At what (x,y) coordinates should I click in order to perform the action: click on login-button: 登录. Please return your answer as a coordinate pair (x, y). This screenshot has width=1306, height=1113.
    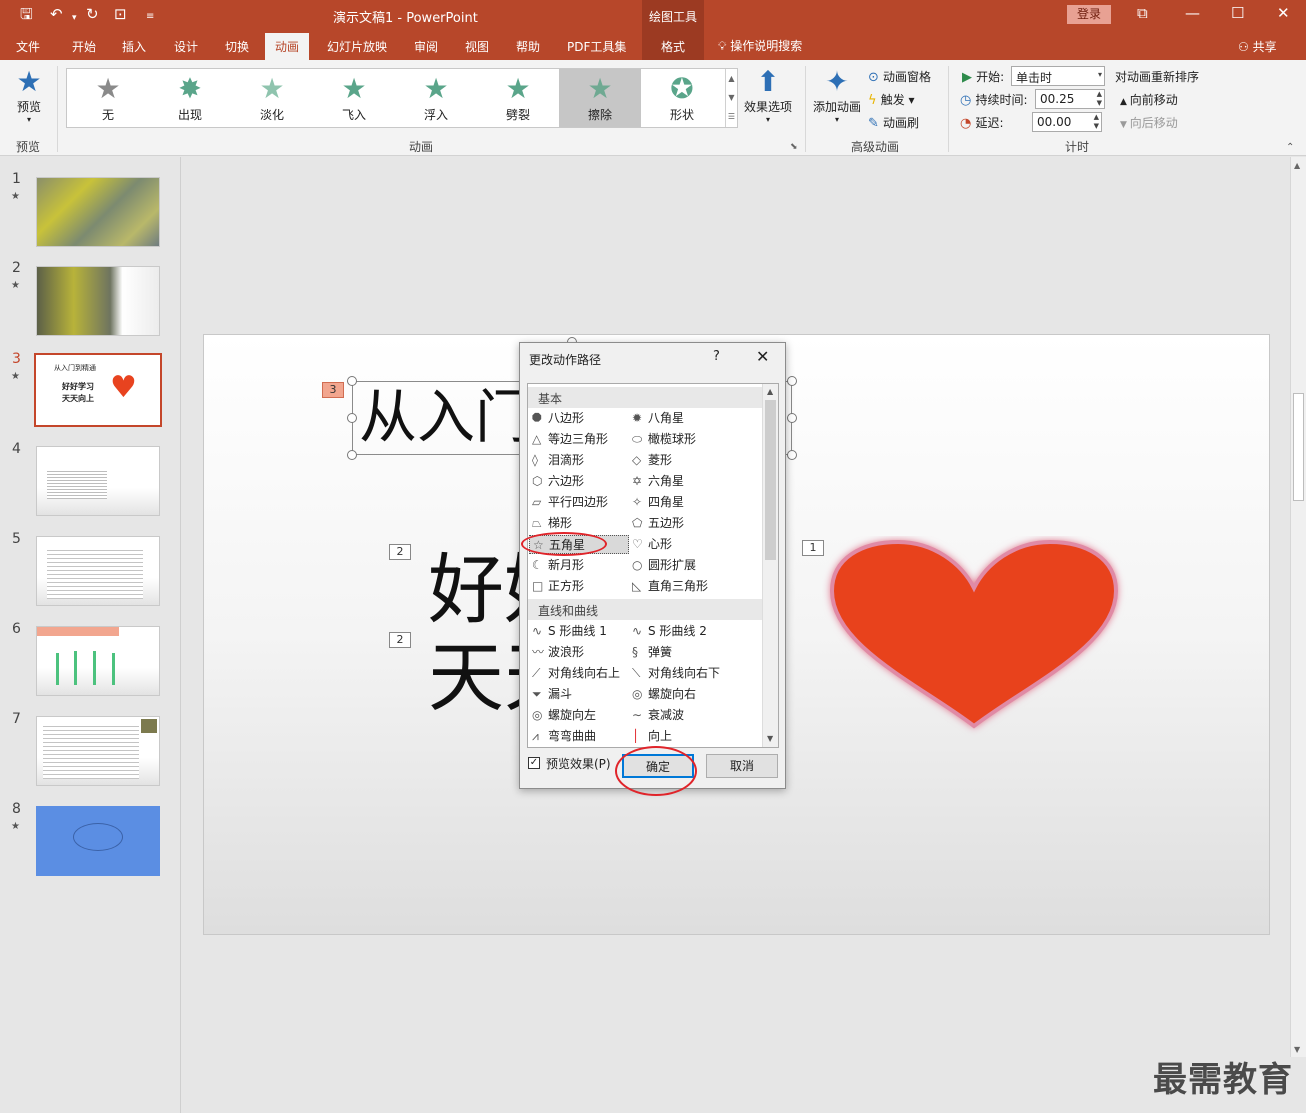
    Looking at the image, I should click on (1089, 14).